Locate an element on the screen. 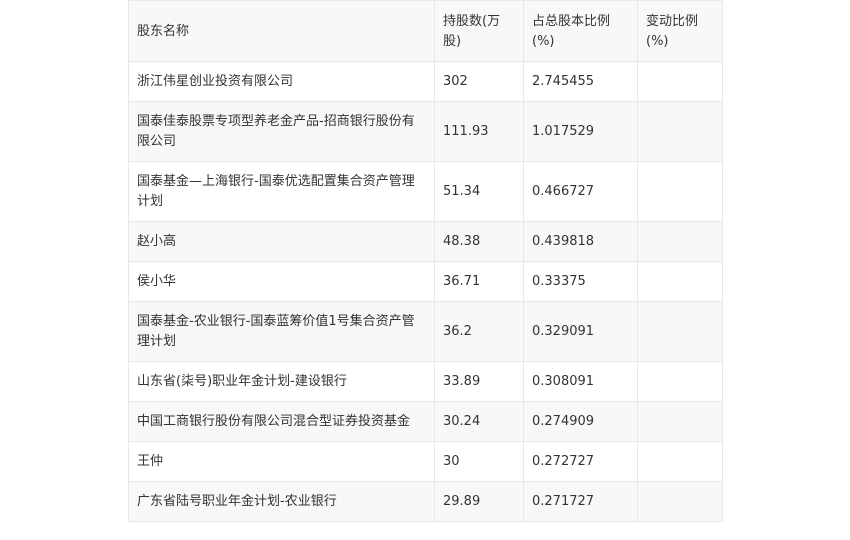 The width and height of the screenshot is (850, 540). cell-share-ratio: 0.439818 is located at coordinates (580, 241).